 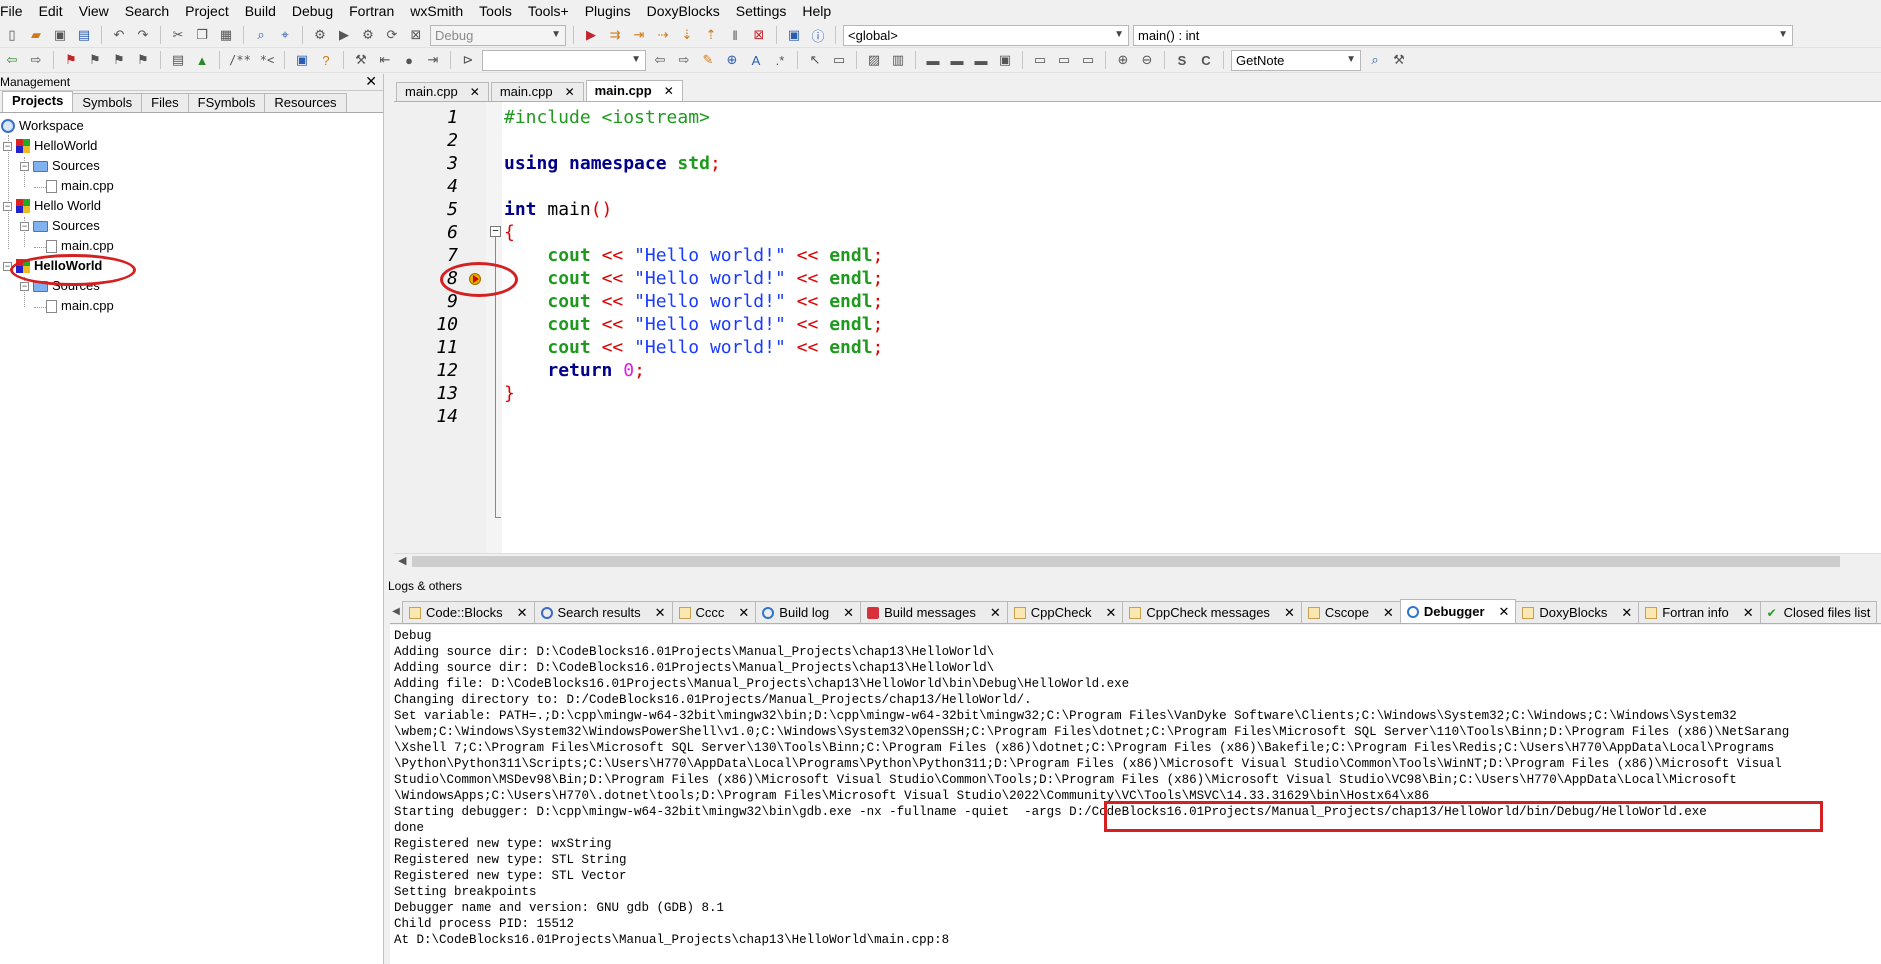 I want to click on prev-icon: ⇤, so click(x=385, y=60).